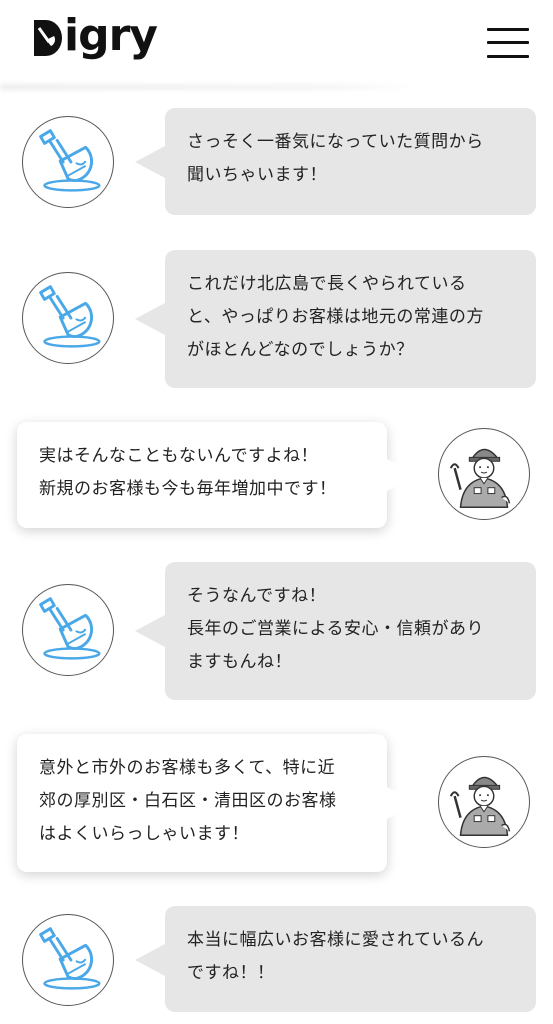 This screenshot has width=553, height=1024. What do you see at coordinates (335, 940) in the screenshot?
I see `message-line: 本当に幅広いお客様に愛されているん` at bounding box center [335, 940].